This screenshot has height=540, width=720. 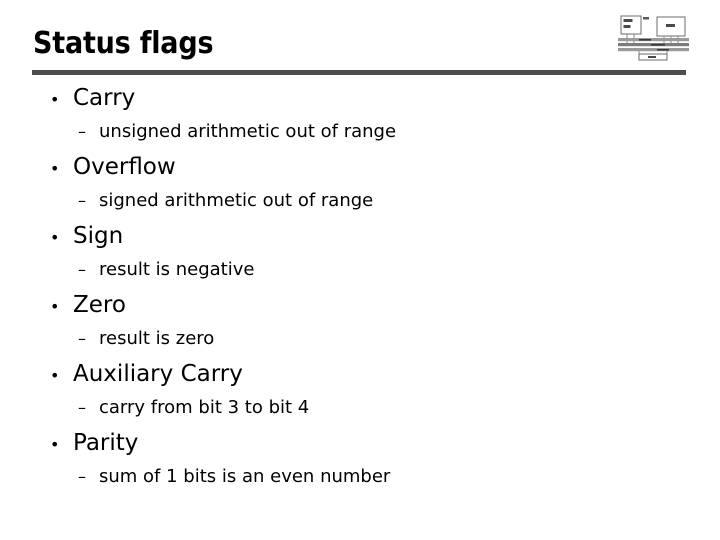 I want to click on flag-bullet-auxiliary-carry: • Auxiliary Carry, so click(x=146, y=375).